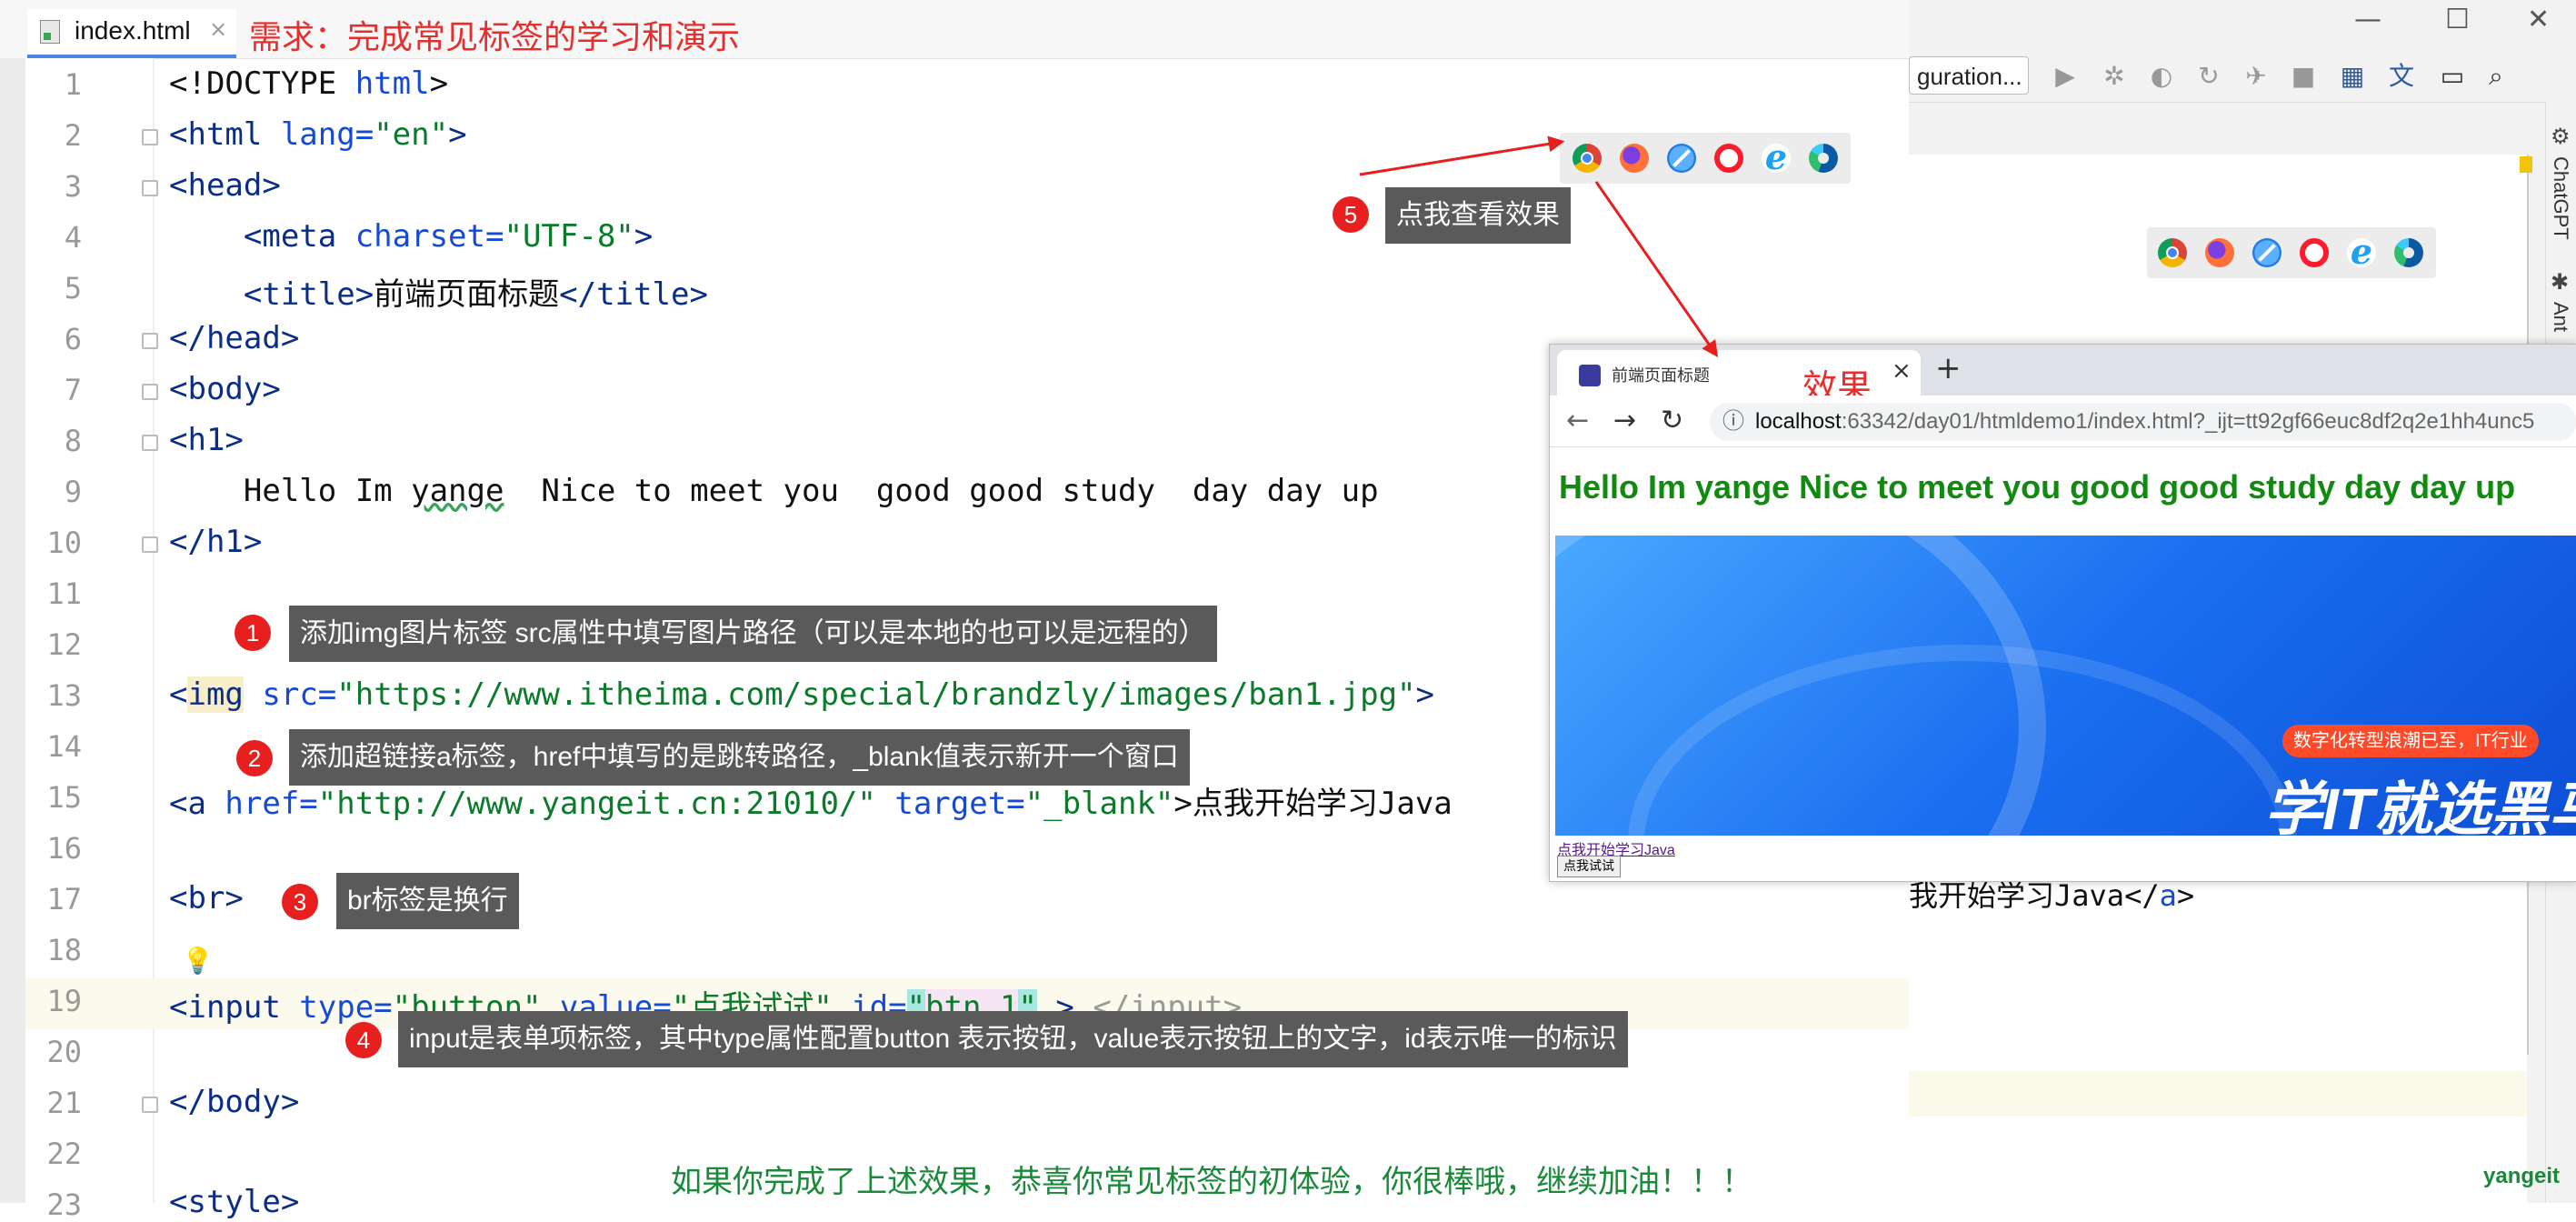 The height and width of the screenshot is (1222, 2576). Describe the element at coordinates (438, 291) in the screenshot. I see `code-line-5: <title>前端页面标题</title>` at that location.